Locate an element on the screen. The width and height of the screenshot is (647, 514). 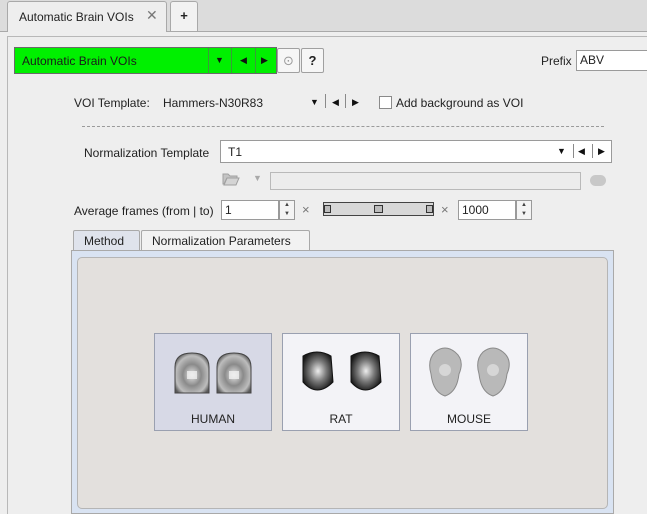
target-button: ⊙ is located at coordinates (288, 60).